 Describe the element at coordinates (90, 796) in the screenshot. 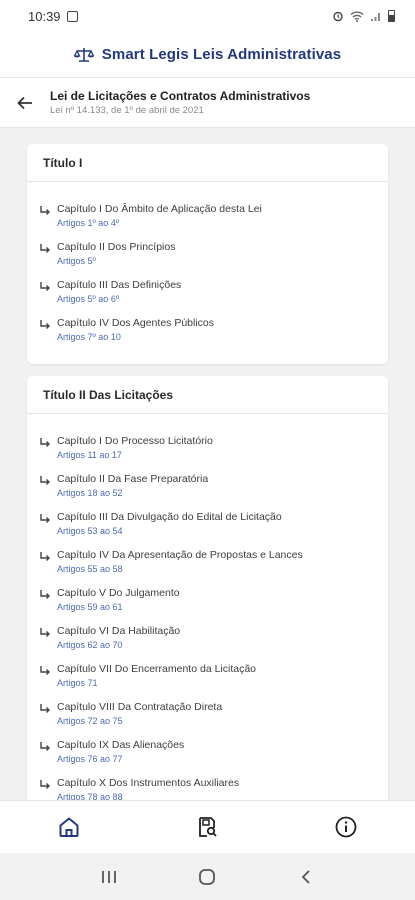

I see `chapter-articles: Artigos 78 ao 88` at that location.